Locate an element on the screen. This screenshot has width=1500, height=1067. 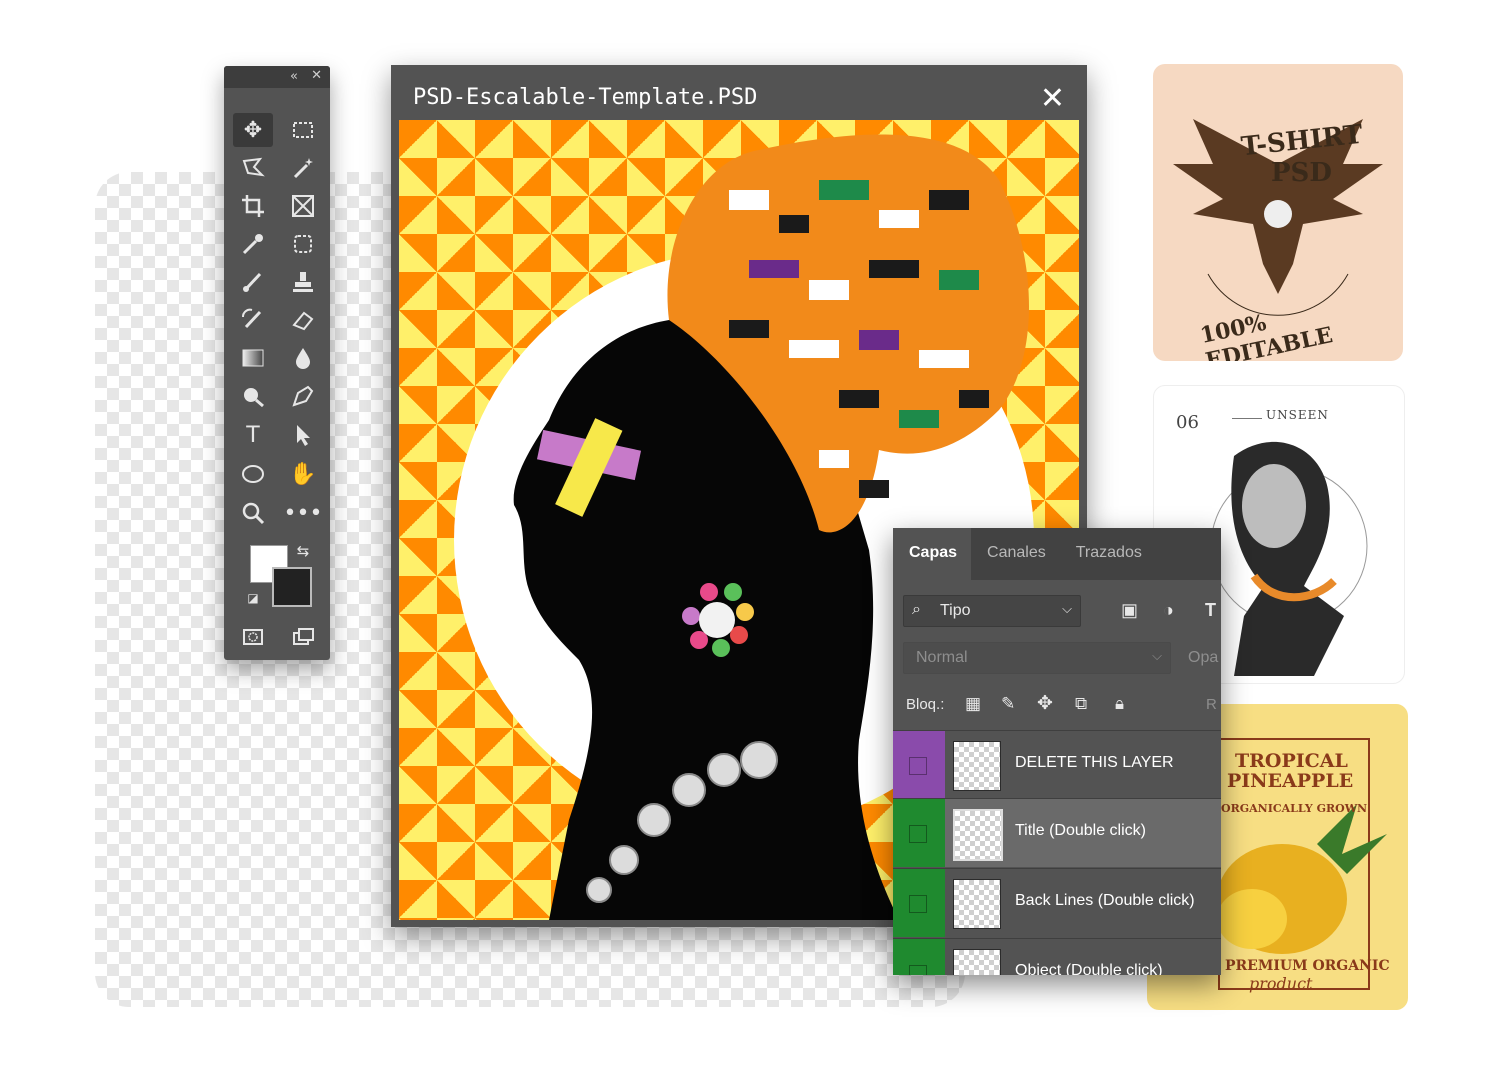
pineapple-footer: PREMIUM ORGANIC is located at coordinates (1307, 966).